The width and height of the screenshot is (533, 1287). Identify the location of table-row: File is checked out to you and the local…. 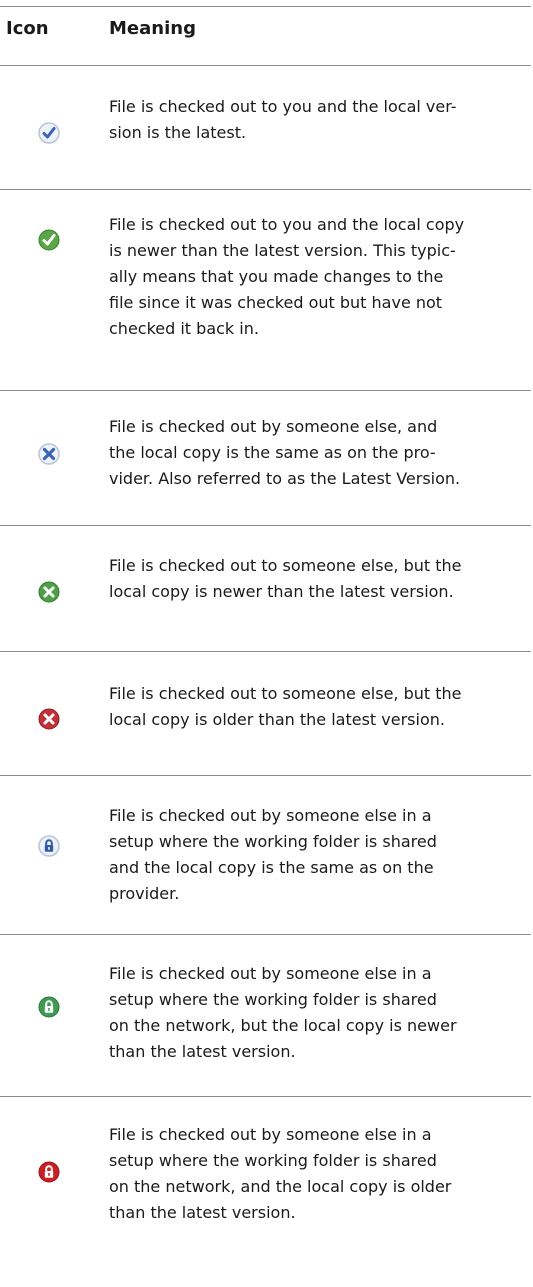
(265, 127).